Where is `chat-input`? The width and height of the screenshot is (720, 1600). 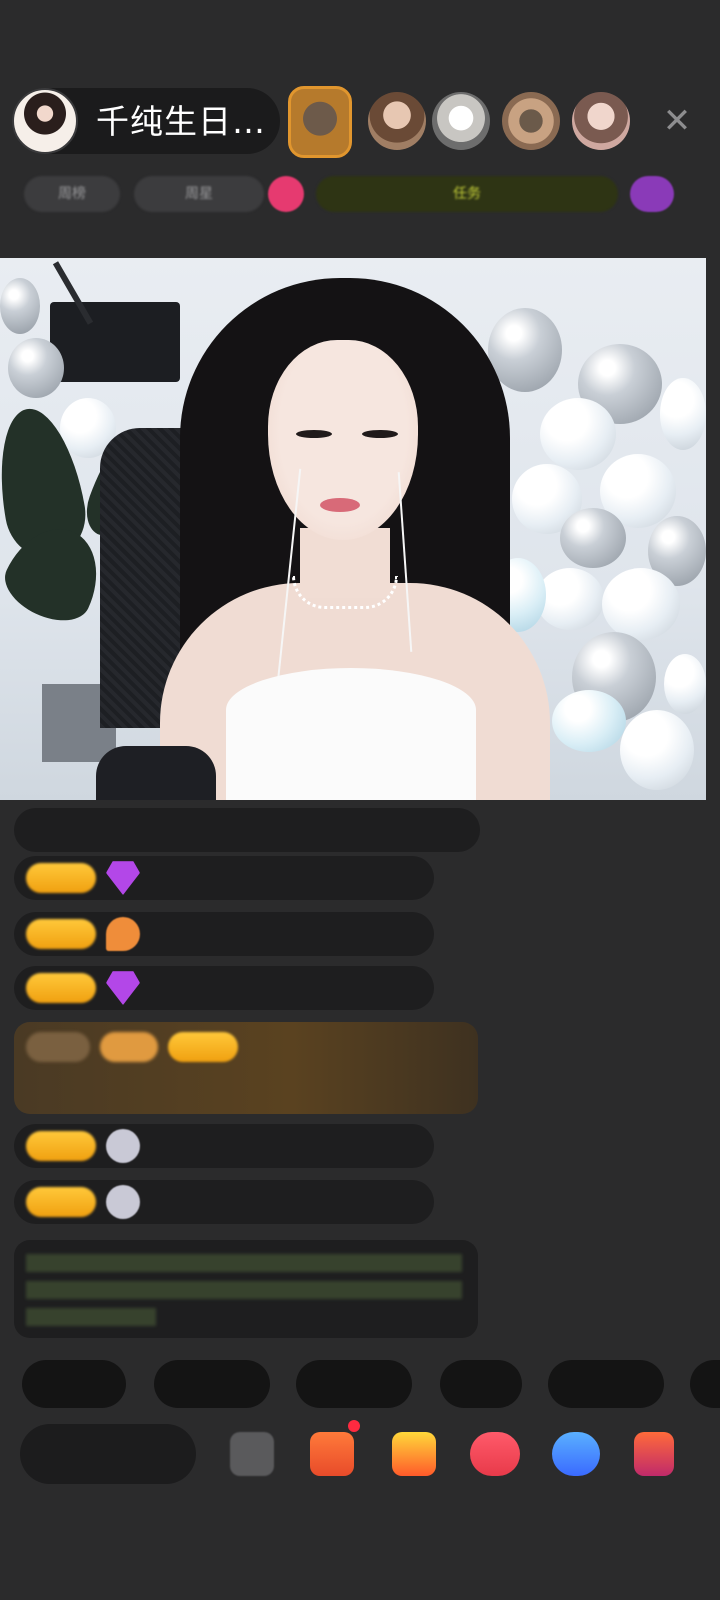 chat-input is located at coordinates (108, 1454).